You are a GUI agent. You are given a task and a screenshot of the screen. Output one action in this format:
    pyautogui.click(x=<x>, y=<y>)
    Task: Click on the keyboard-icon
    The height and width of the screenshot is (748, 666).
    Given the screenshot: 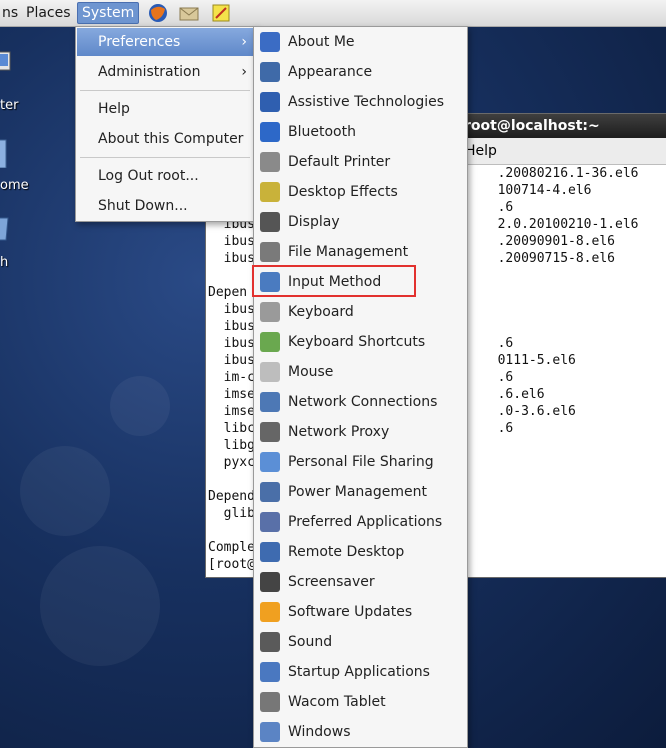 What is the action you would take?
    pyautogui.click(x=270, y=312)
    